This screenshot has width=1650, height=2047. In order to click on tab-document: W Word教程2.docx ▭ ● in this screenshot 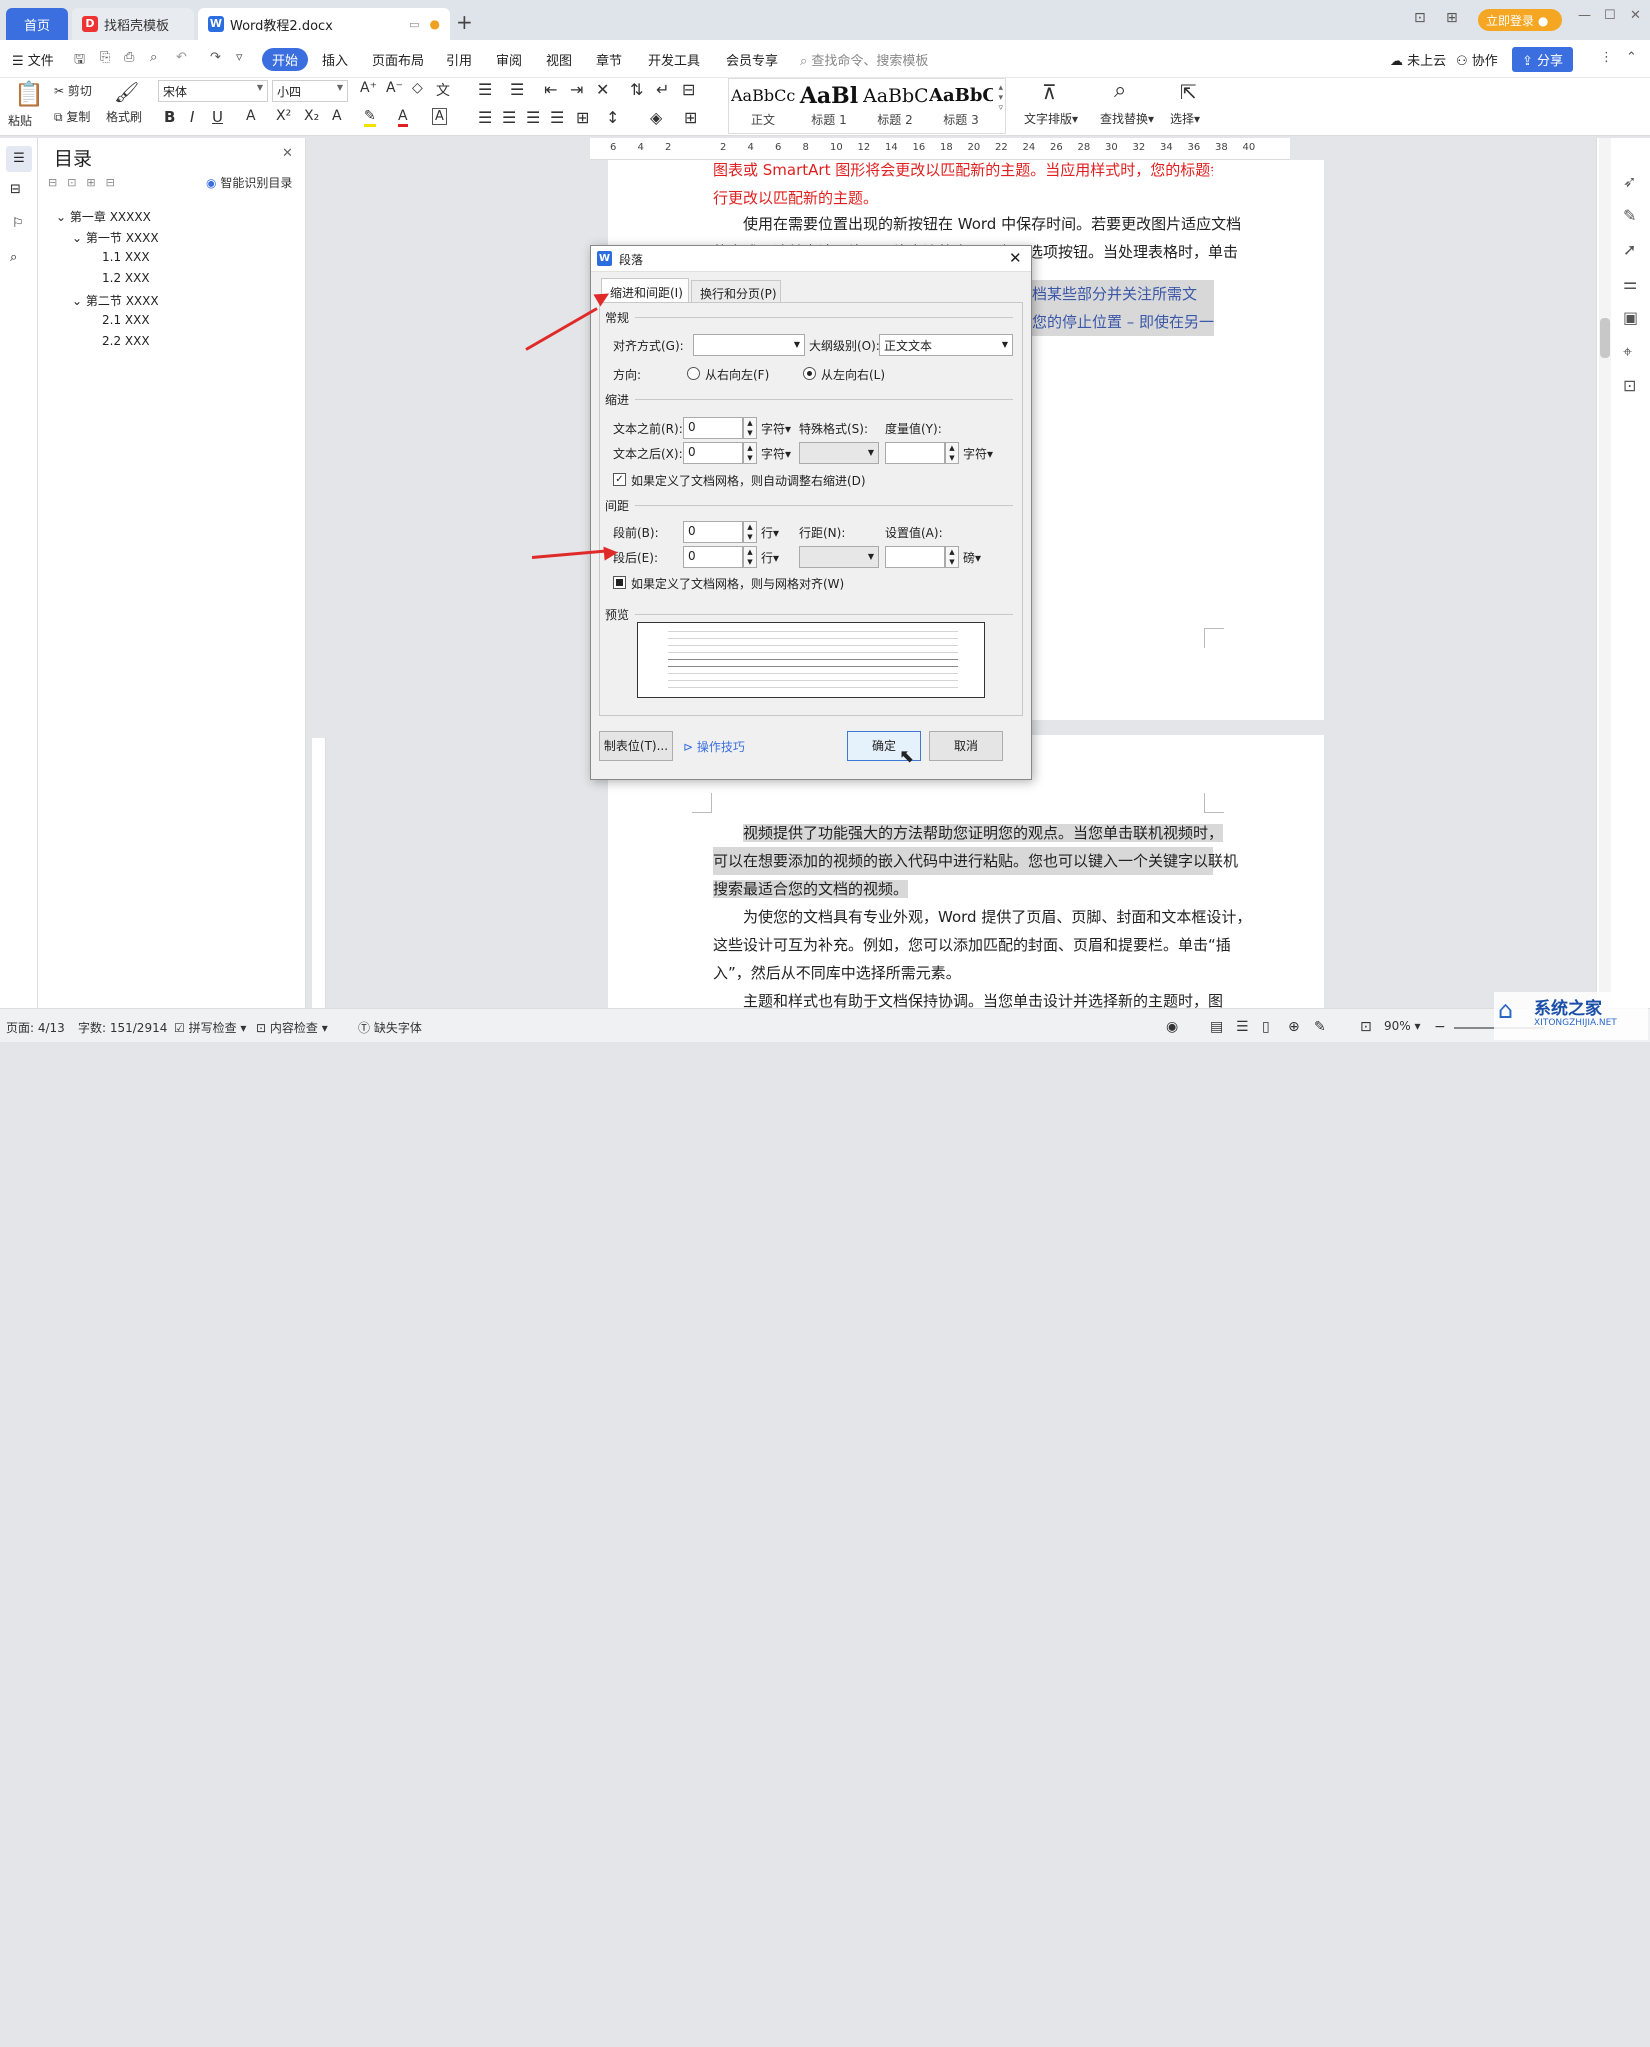, I will do `click(324, 24)`.